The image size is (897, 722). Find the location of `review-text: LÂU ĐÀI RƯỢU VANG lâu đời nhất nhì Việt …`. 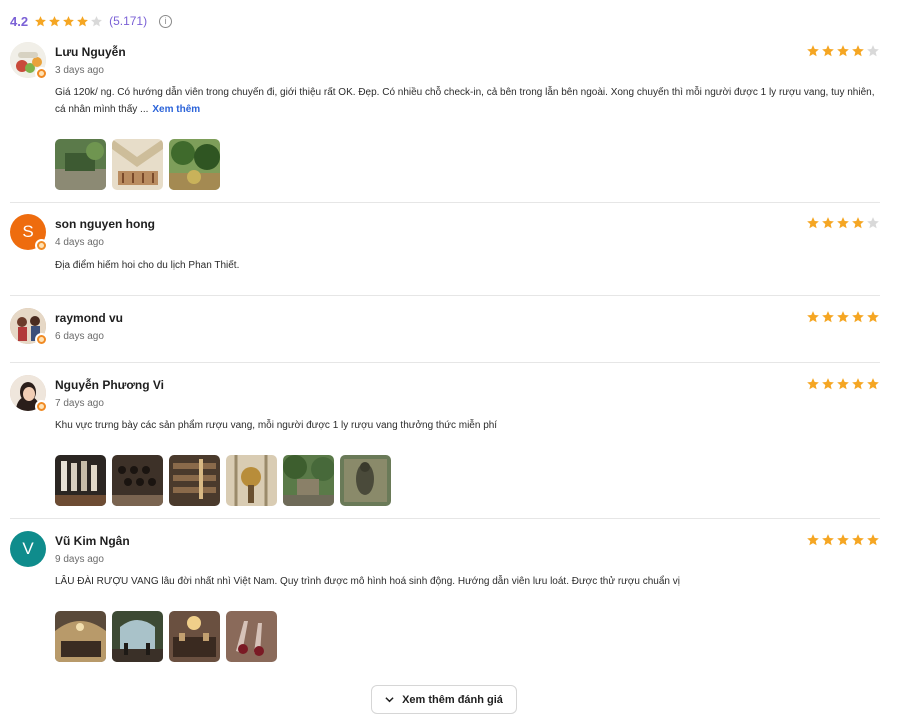

review-text: LÂU ĐÀI RƯỢU VANG lâu đời nhất nhì Việt … is located at coordinates (367, 581).